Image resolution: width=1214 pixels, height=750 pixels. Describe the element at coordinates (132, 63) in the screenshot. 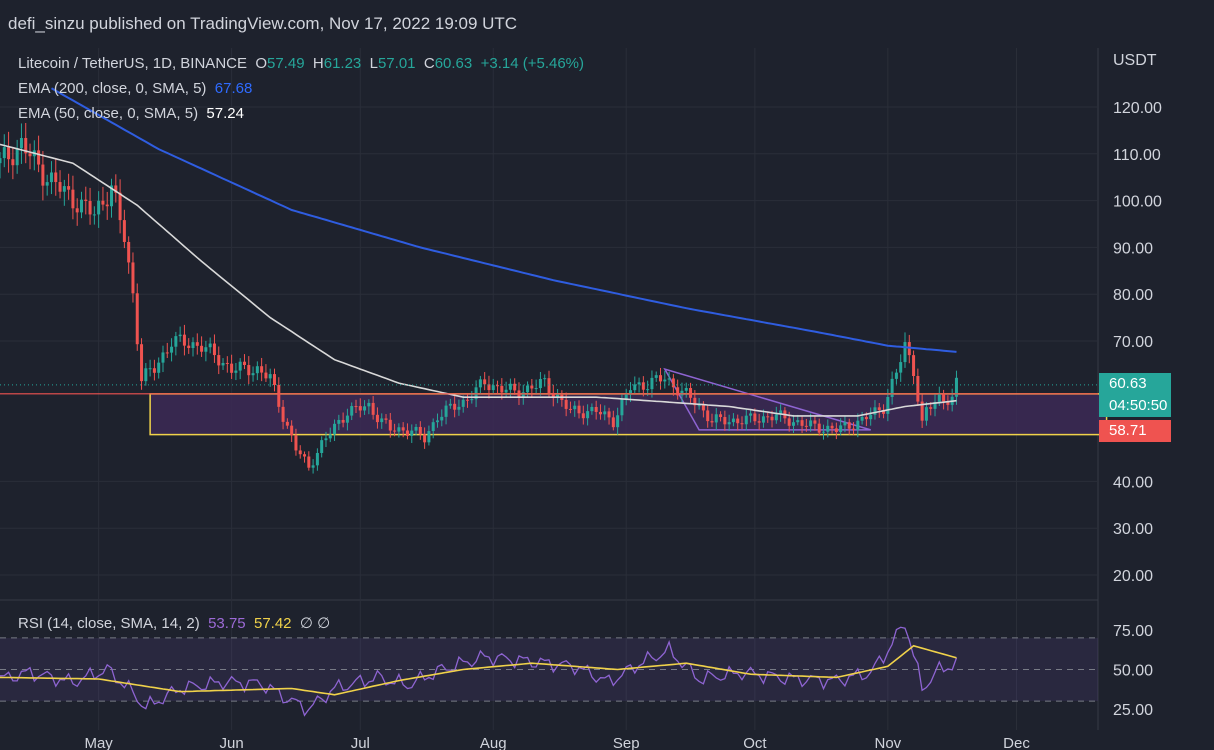

I see `symbol-name: Litecoin / TetherUS, 1D, BINANCE` at that location.